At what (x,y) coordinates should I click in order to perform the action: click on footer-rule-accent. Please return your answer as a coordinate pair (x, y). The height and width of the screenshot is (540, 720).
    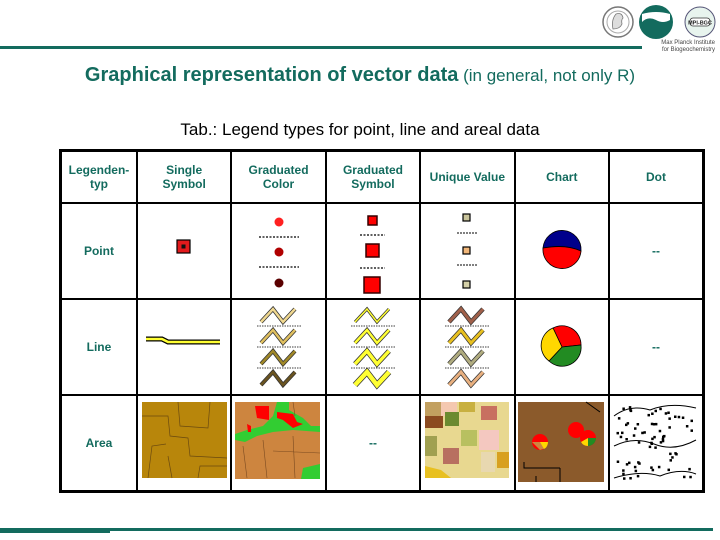
    Looking at the image, I should click on (55, 530).